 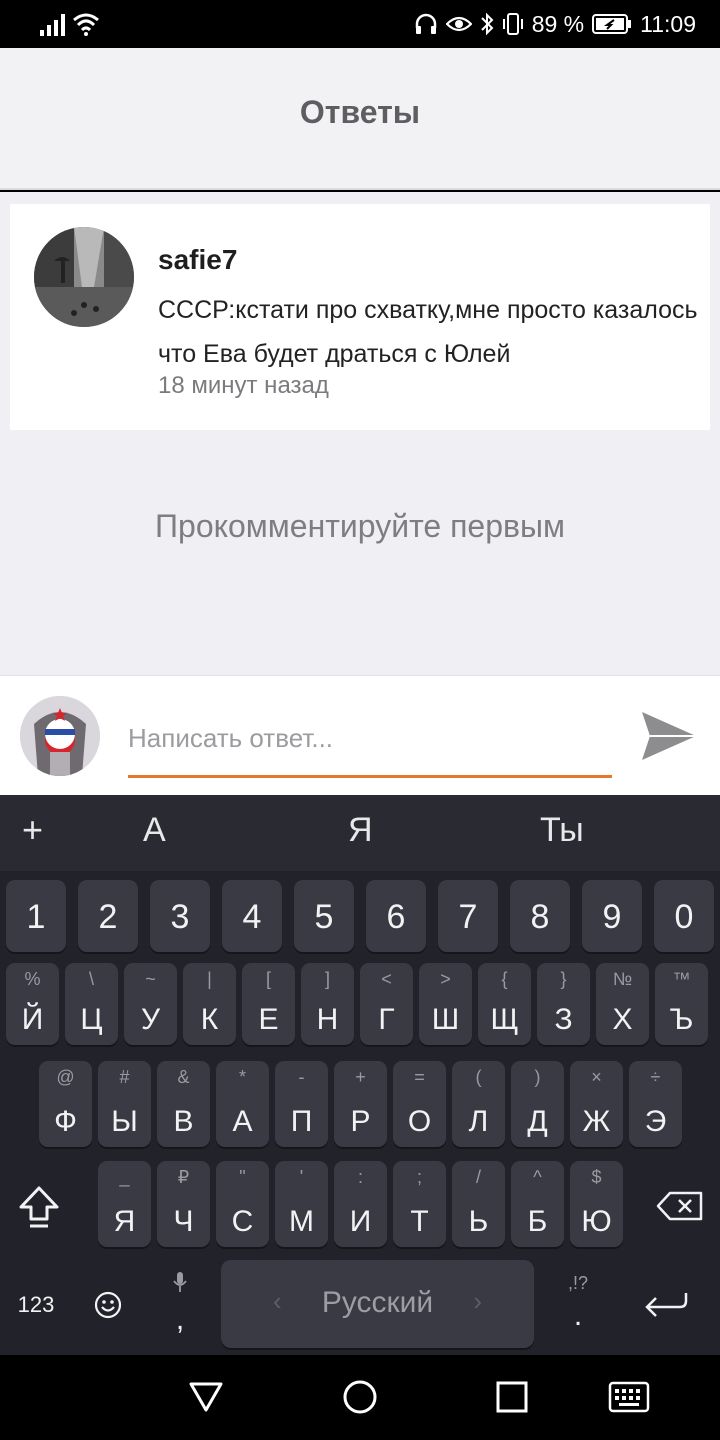 I want to click on key-0: 0, so click(x=684, y=916).